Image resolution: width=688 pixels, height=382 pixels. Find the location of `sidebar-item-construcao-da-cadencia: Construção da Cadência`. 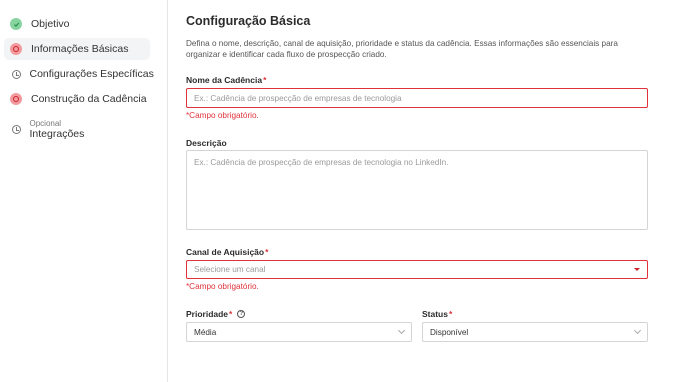

sidebar-item-construcao-da-cadencia: Construção da Cadência is located at coordinates (77, 99).